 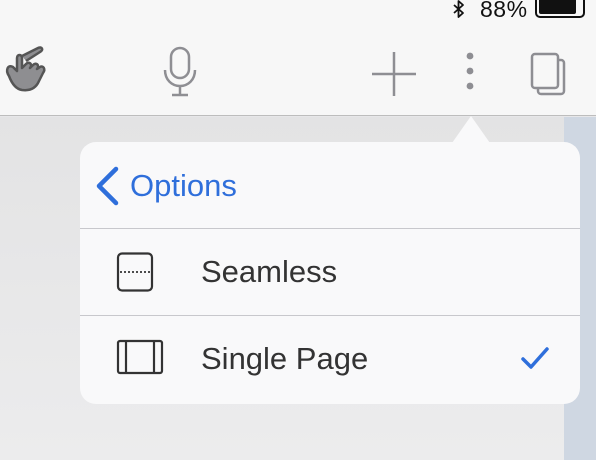 I want to click on option-label-single-page: Single Page, so click(x=285, y=358).